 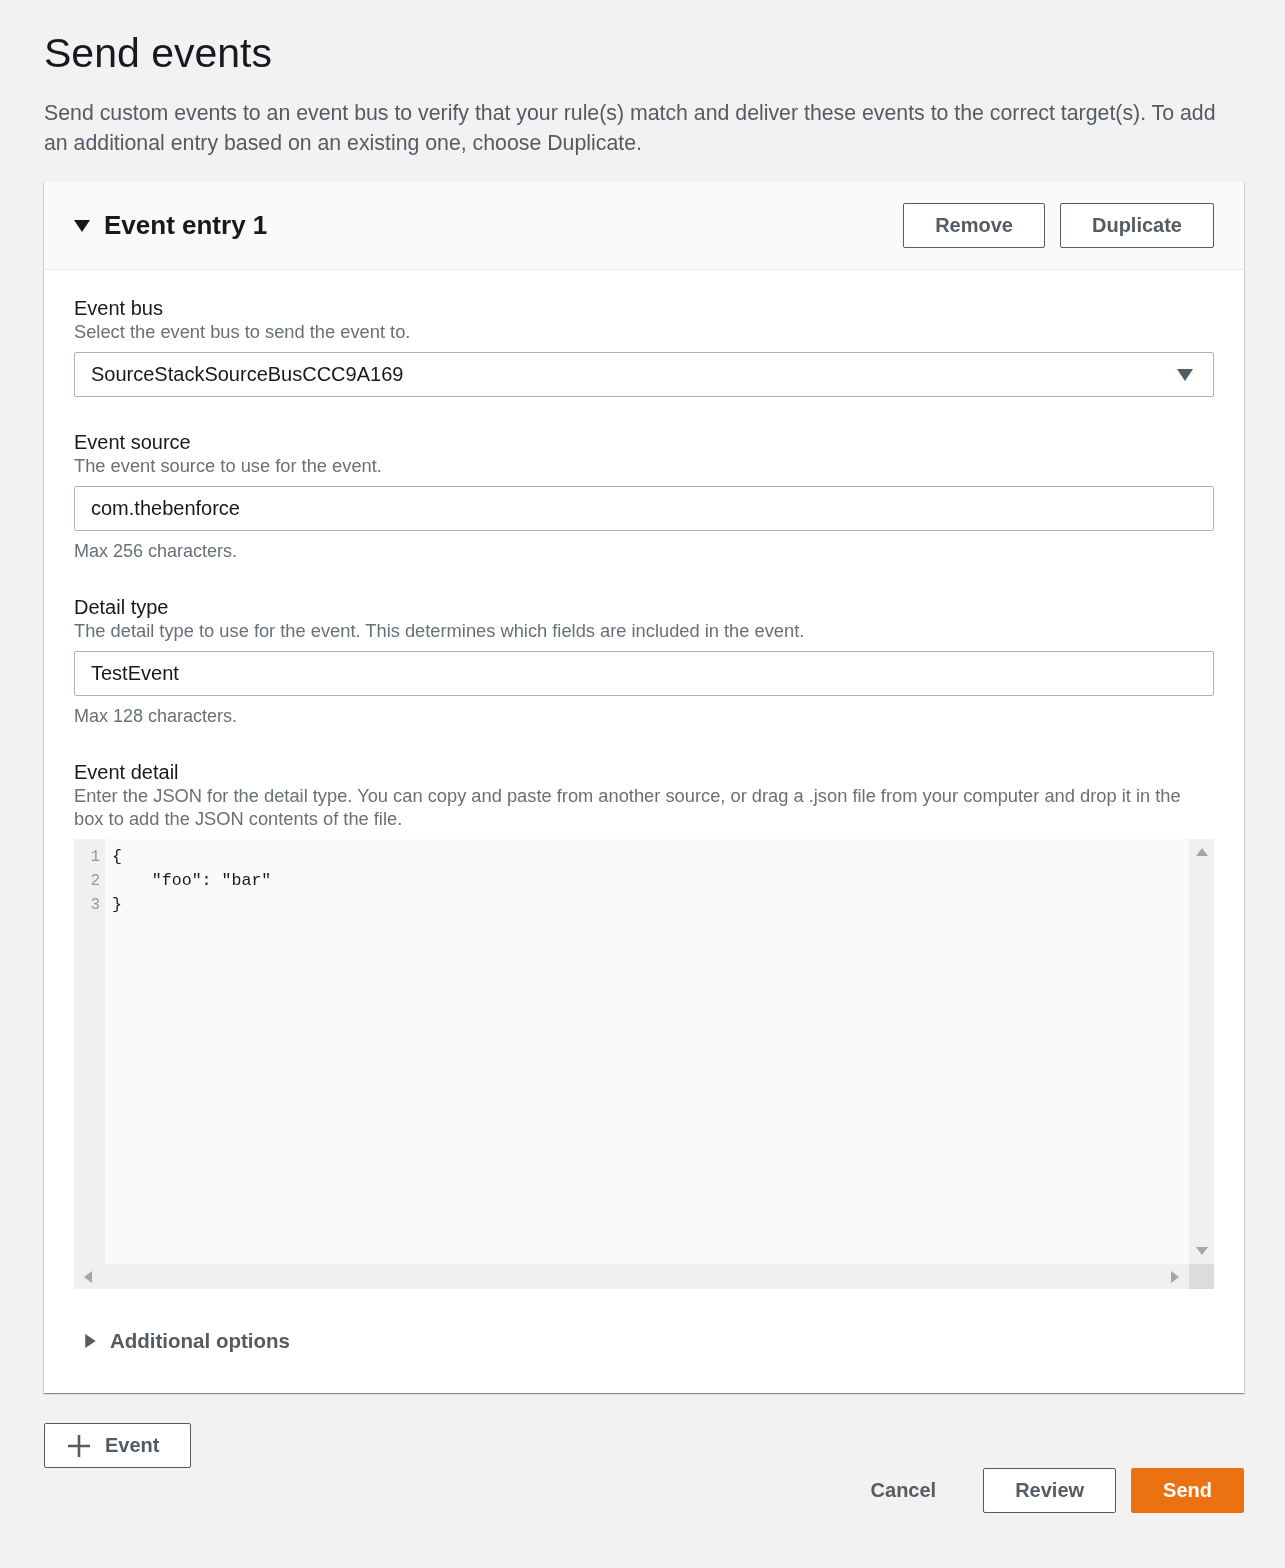 I want to click on entry-action-button: Remove, so click(x=974, y=225).